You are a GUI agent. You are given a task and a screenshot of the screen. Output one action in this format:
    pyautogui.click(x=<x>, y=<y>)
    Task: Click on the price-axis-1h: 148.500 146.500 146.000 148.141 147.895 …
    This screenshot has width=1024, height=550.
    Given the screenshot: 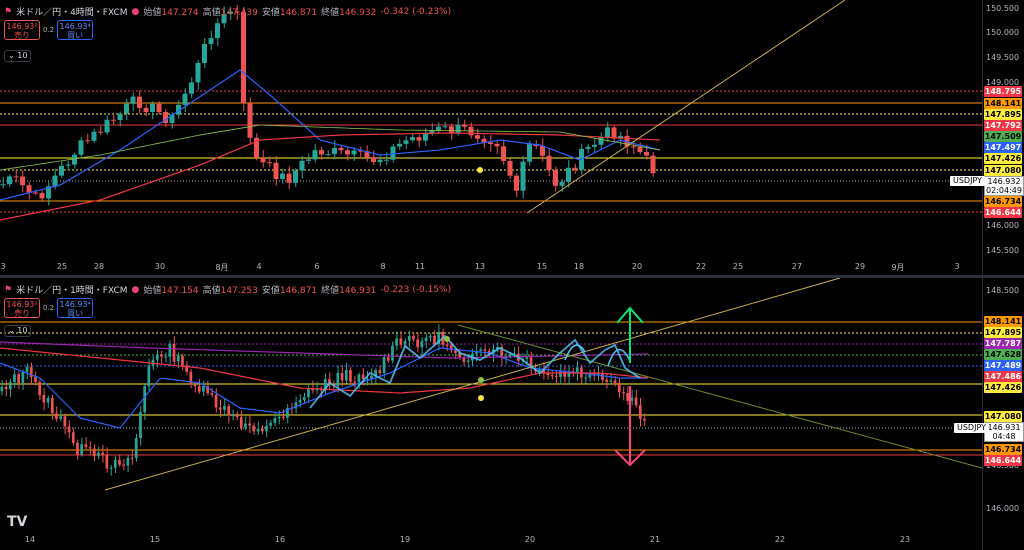 What is the action you would take?
    pyautogui.click(x=1003, y=414)
    